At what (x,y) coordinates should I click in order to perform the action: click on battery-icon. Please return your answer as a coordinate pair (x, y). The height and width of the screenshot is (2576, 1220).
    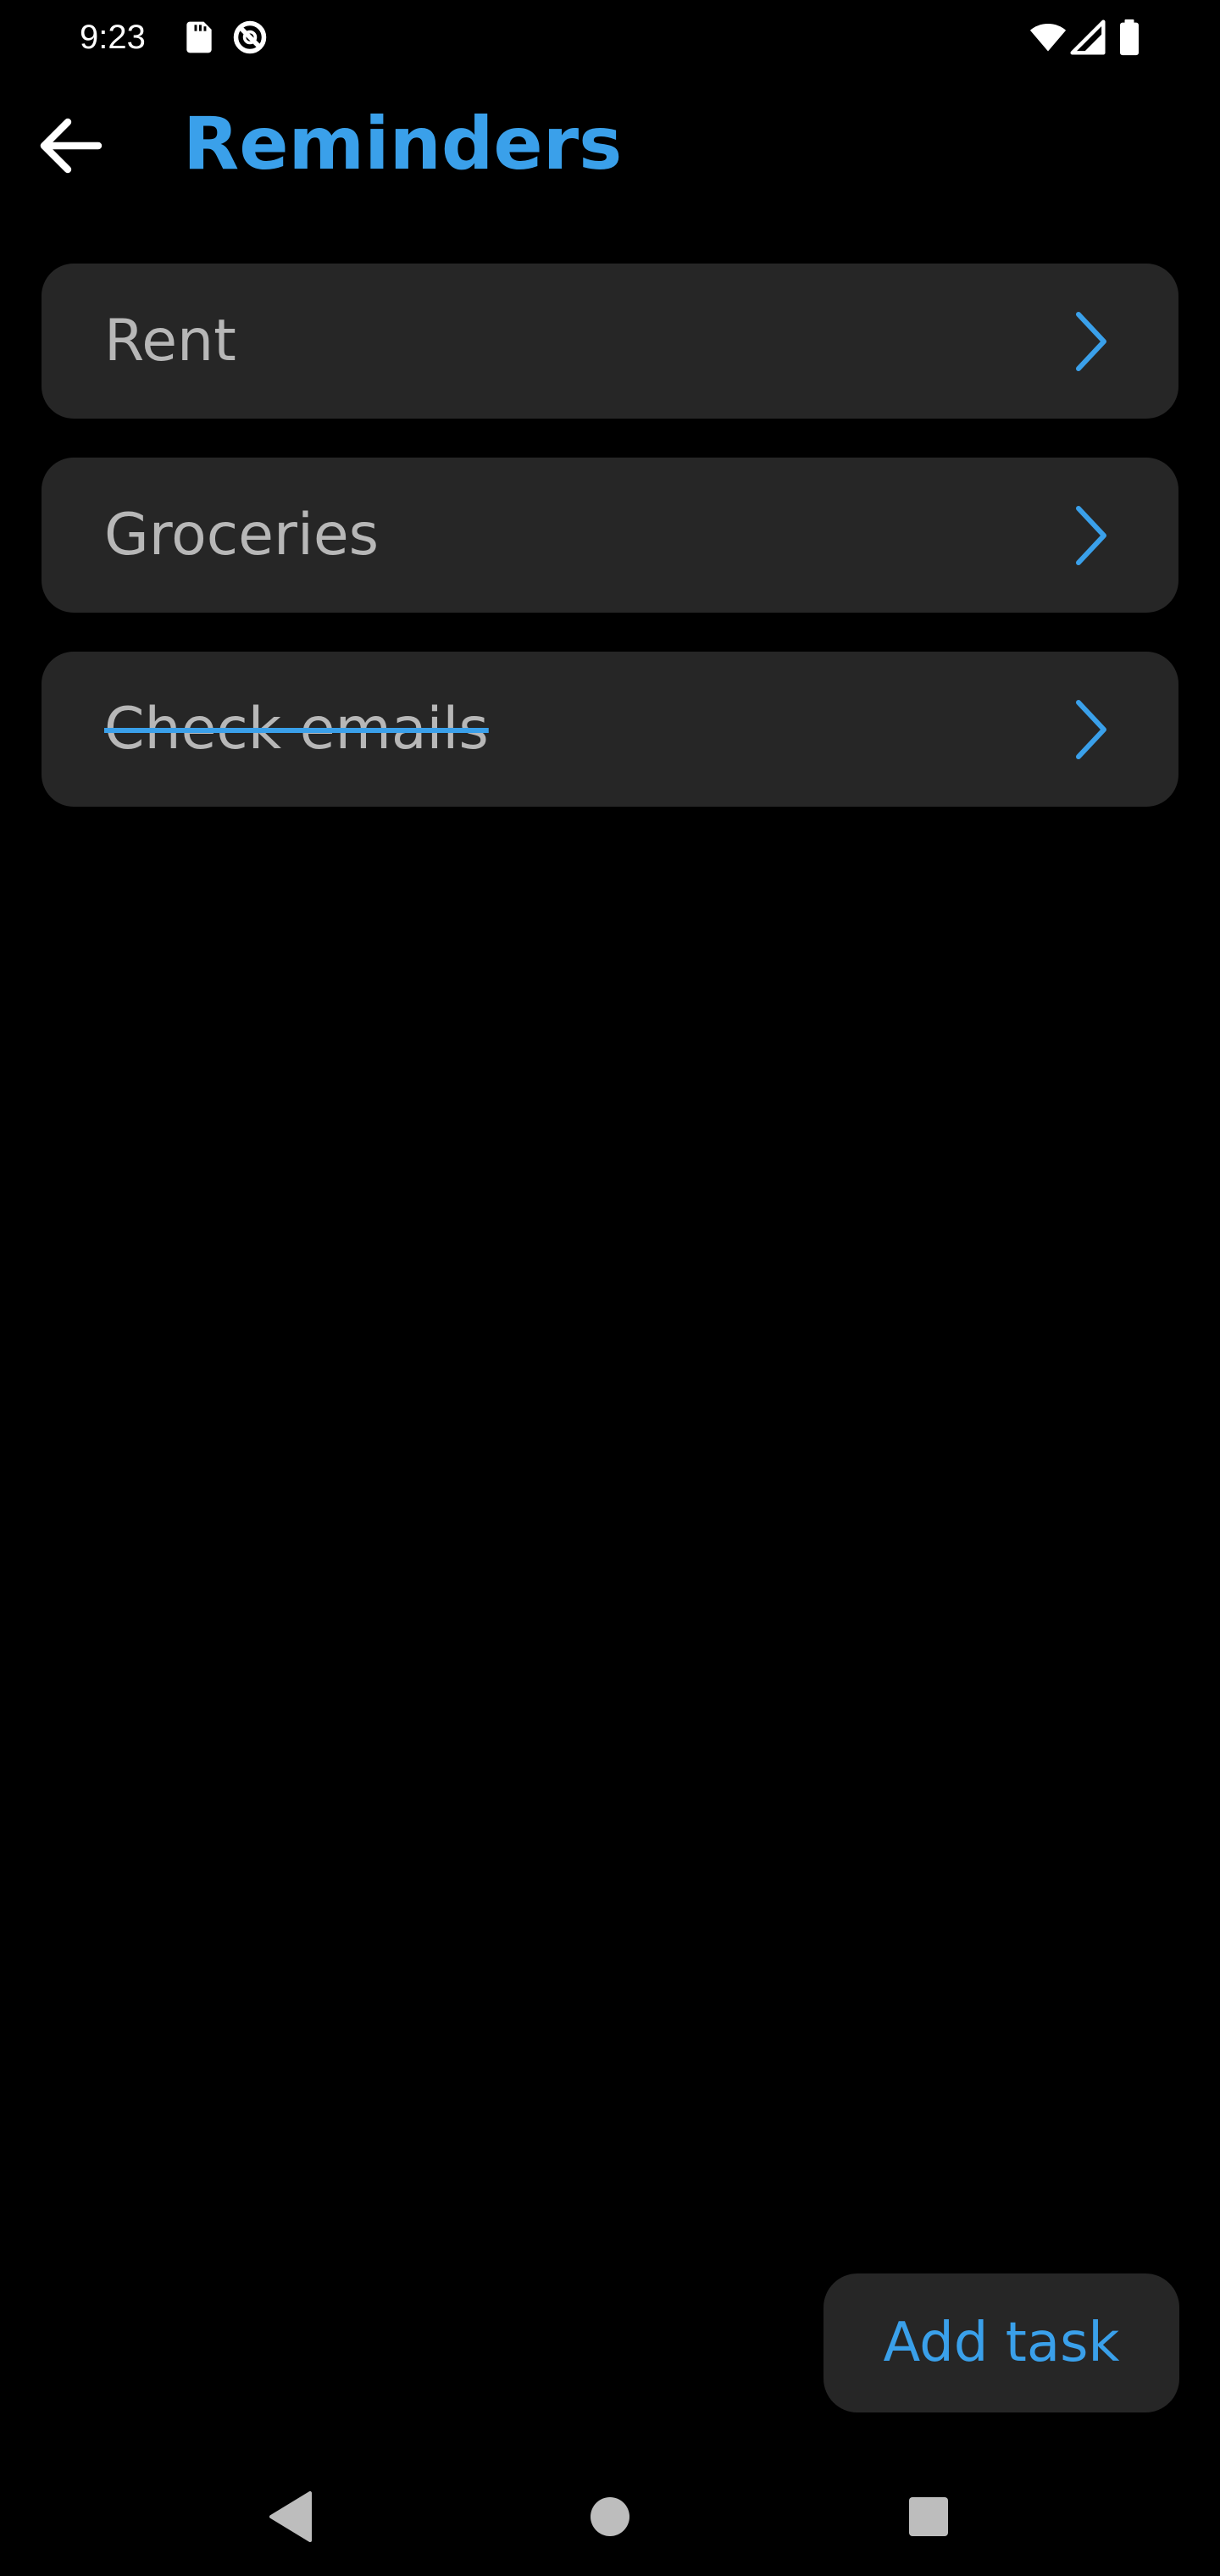
    Looking at the image, I should click on (1129, 37).